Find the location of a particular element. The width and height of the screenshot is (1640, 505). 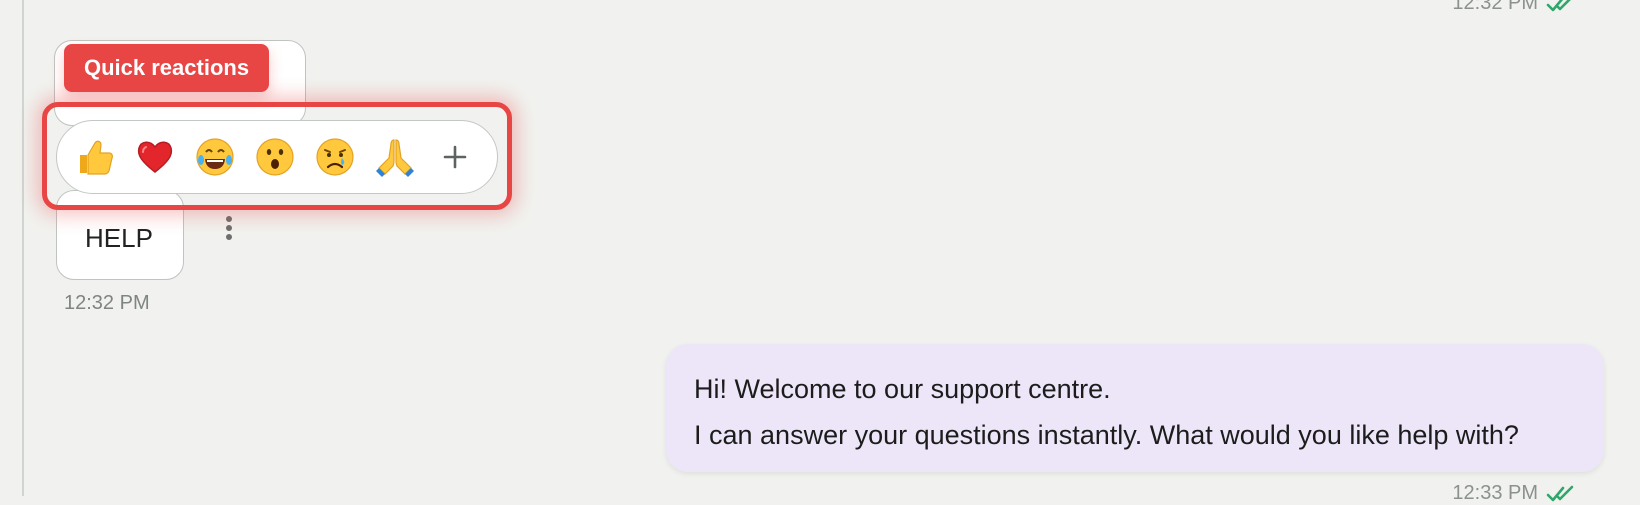

more-options-icon is located at coordinates (229, 231).